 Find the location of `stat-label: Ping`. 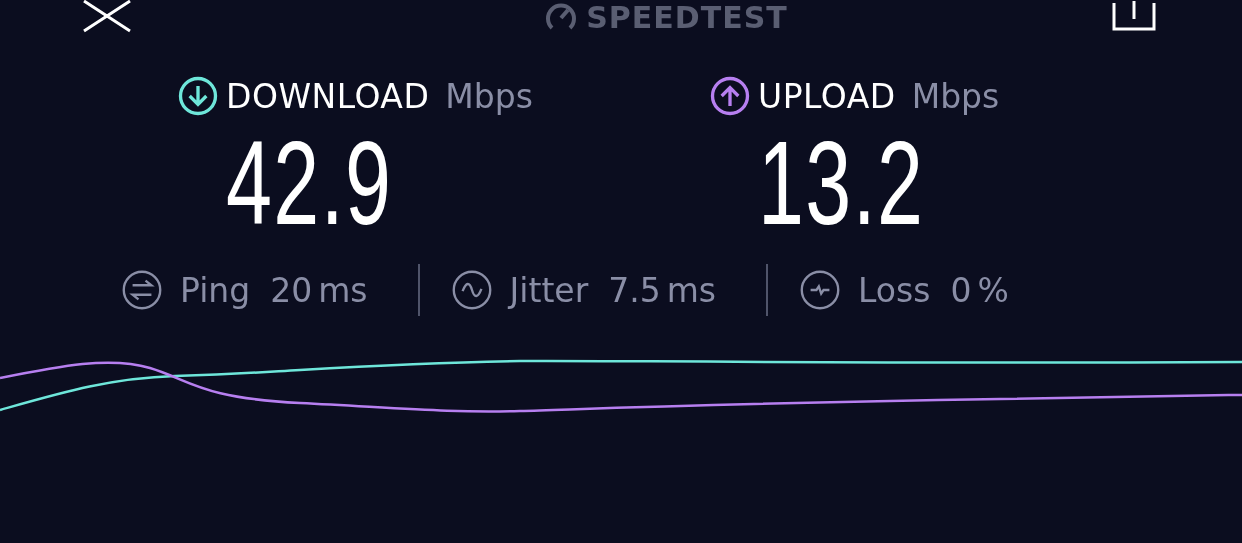

stat-label: Ping is located at coordinates (215, 290).